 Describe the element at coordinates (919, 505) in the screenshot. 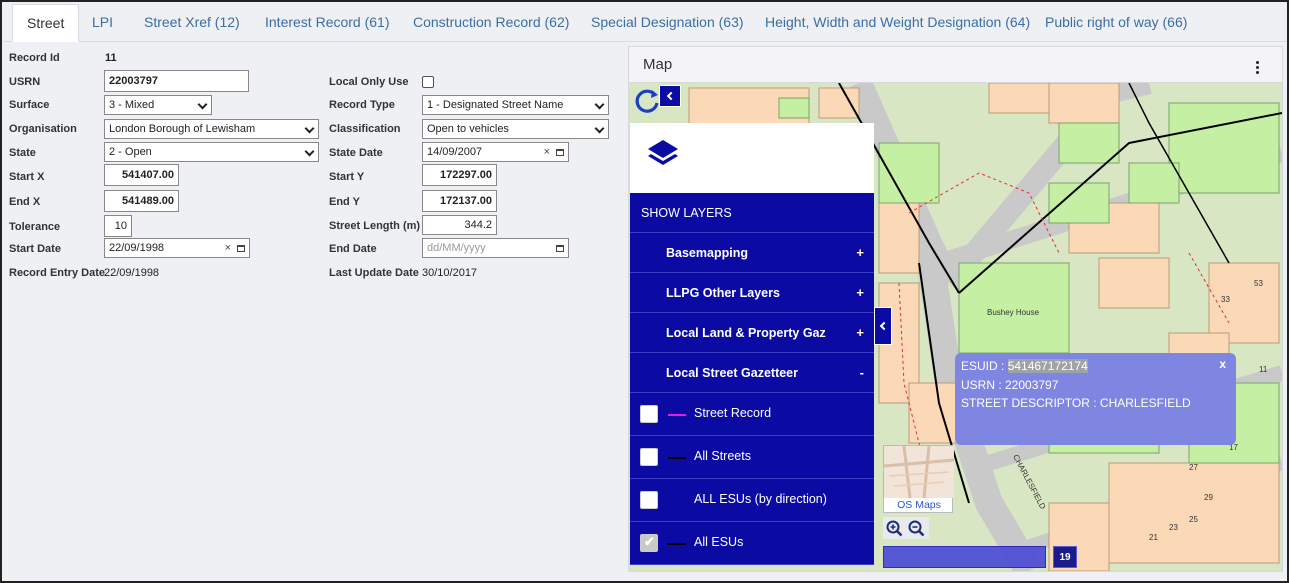

I see `os-maps-label: OS Maps` at that location.